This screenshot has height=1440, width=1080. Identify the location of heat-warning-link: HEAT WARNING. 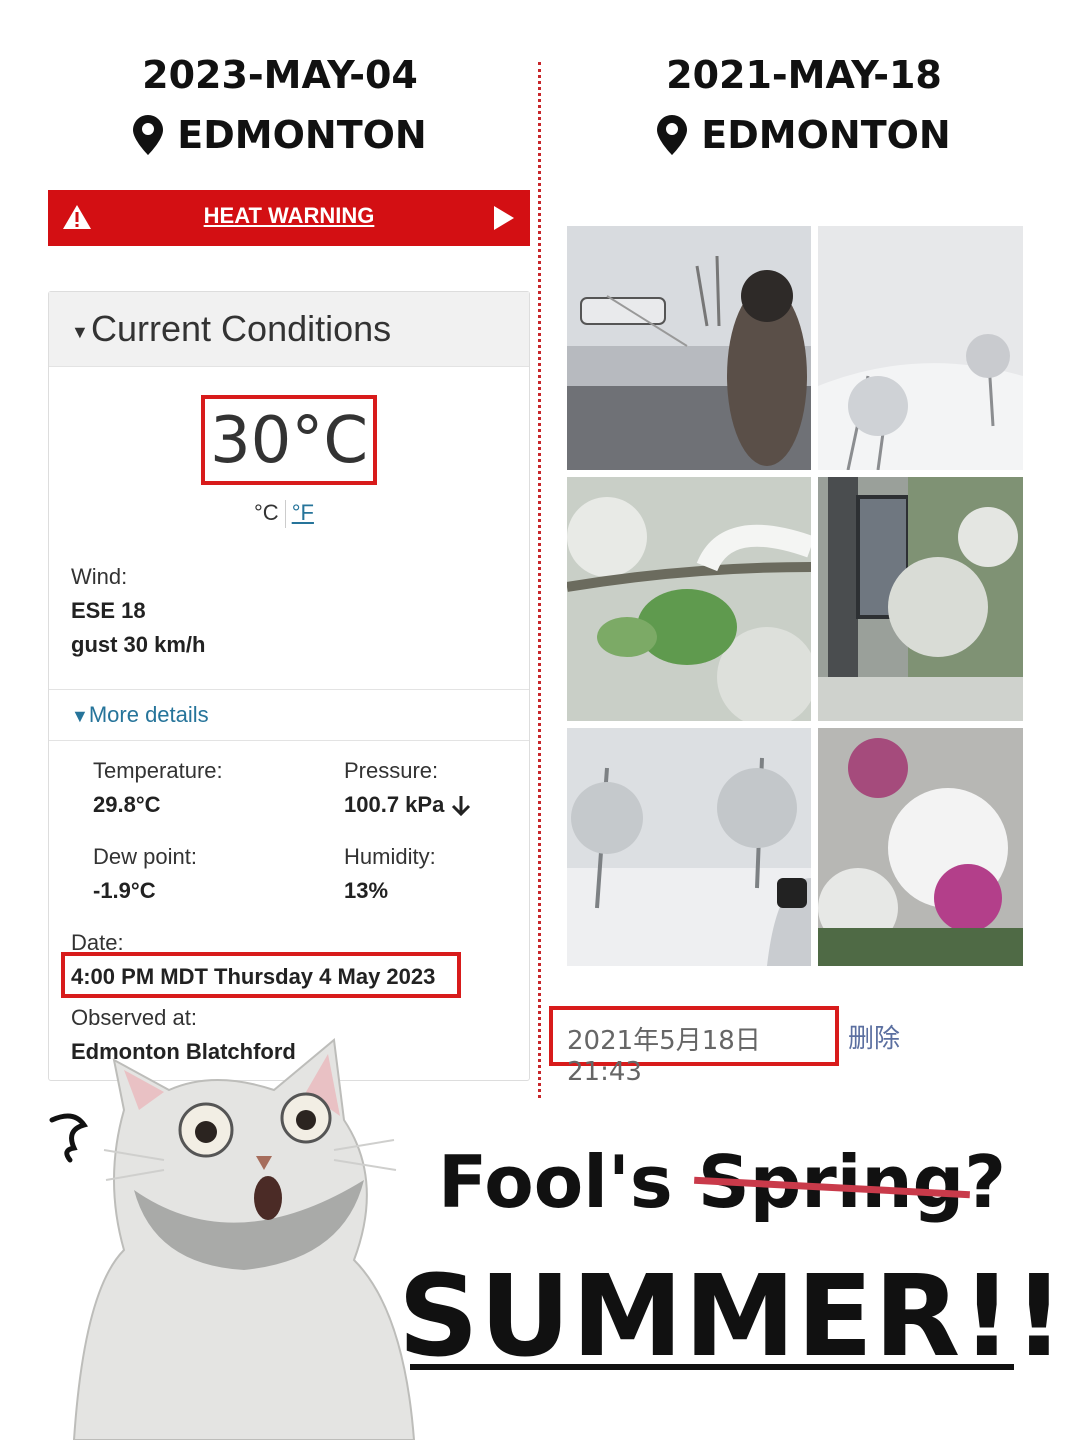
(289, 216).